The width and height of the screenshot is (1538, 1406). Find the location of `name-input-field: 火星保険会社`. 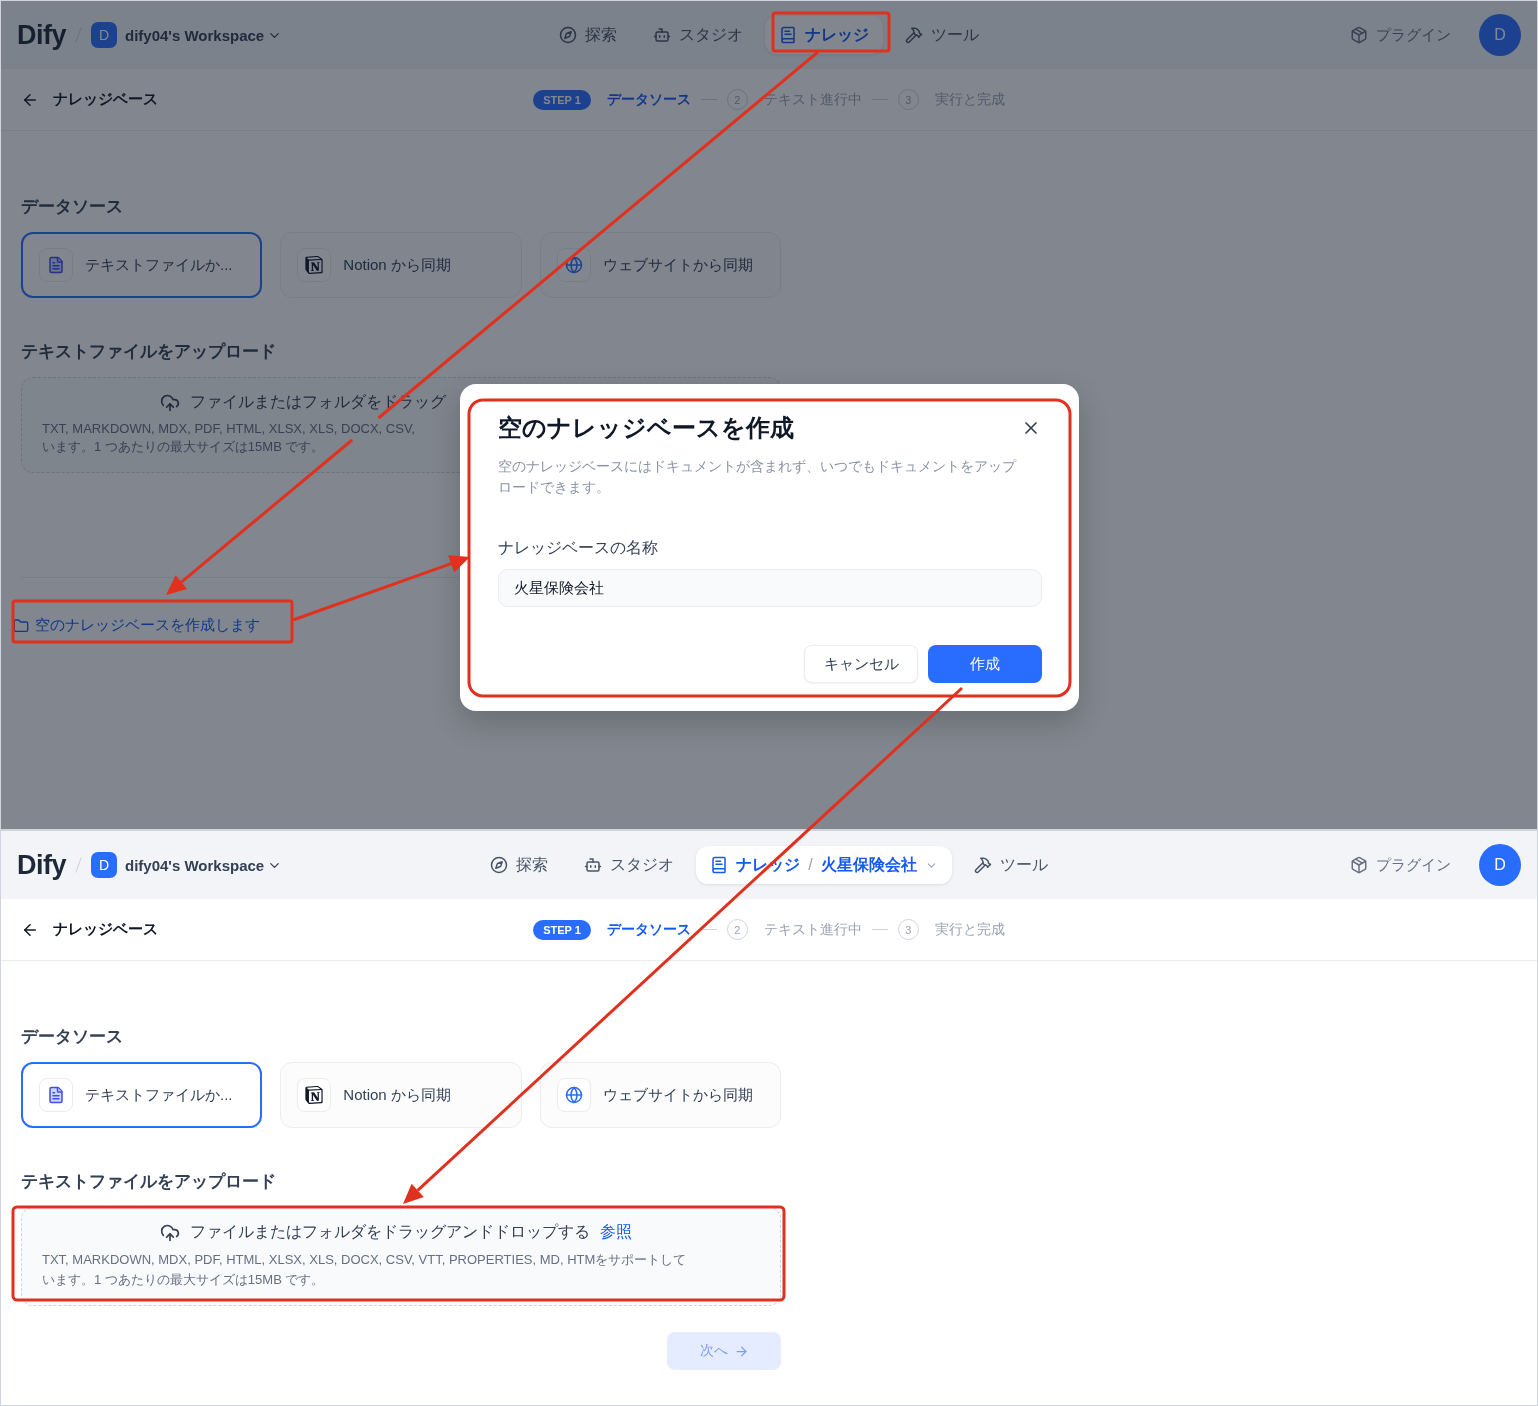

name-input-field: 火星保険会社 is located at coordinates (770, 588).